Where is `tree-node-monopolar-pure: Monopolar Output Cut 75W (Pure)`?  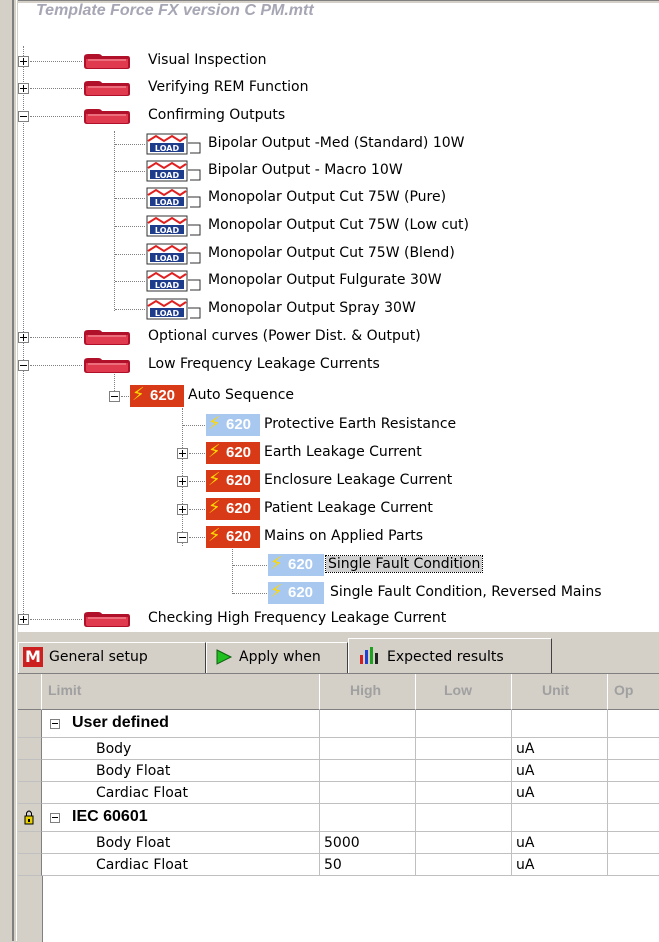 tree-node-monopolar-pure: Monopolar Output Cut 75W (Pure) is located at coordinates (338, 198).